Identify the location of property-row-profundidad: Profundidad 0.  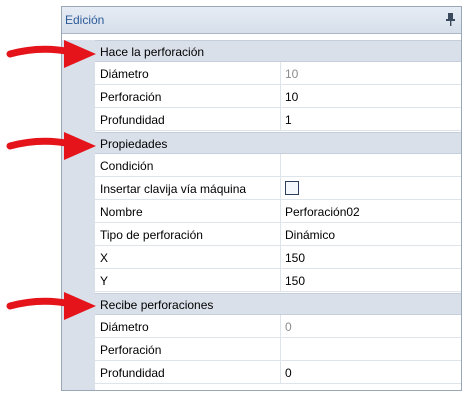
(278, 372).